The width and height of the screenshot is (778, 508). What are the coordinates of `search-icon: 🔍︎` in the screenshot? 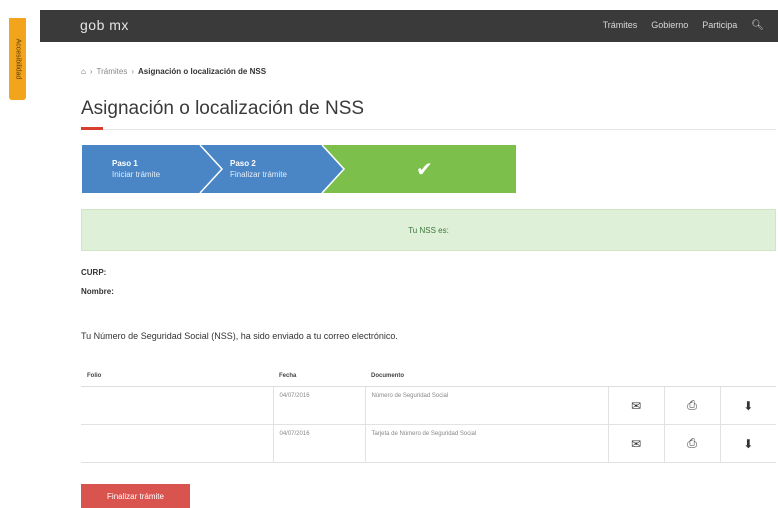 It's located at (757, 25).